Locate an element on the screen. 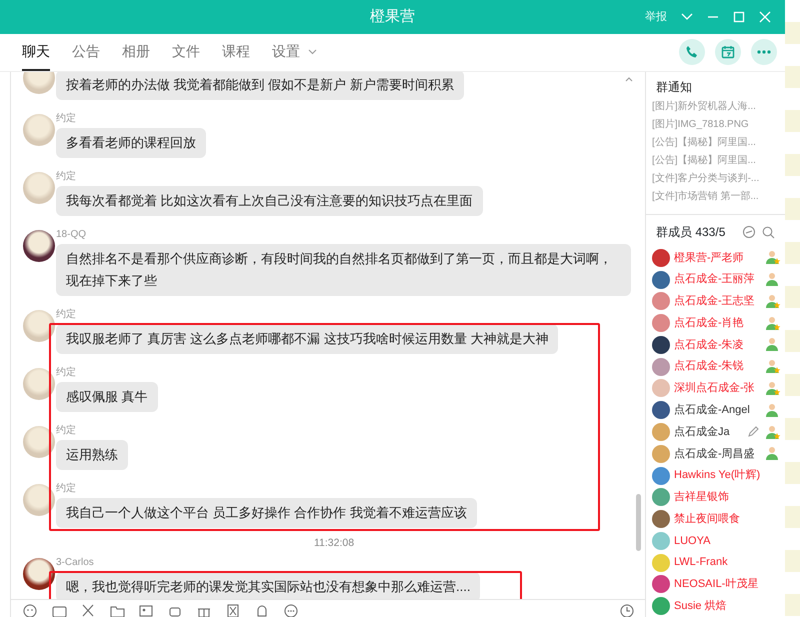  member-item: 吉祥星银饰 is located at coordinates (715, 497).